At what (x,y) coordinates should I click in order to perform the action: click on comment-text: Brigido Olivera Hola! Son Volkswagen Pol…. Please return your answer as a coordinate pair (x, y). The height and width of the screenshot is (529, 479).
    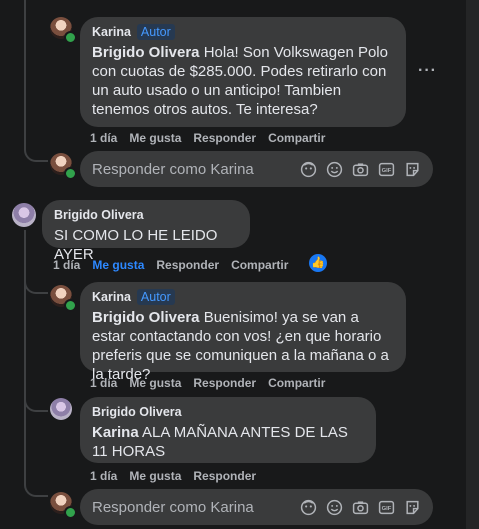
    Looking at the image, I should click on (240, 81).